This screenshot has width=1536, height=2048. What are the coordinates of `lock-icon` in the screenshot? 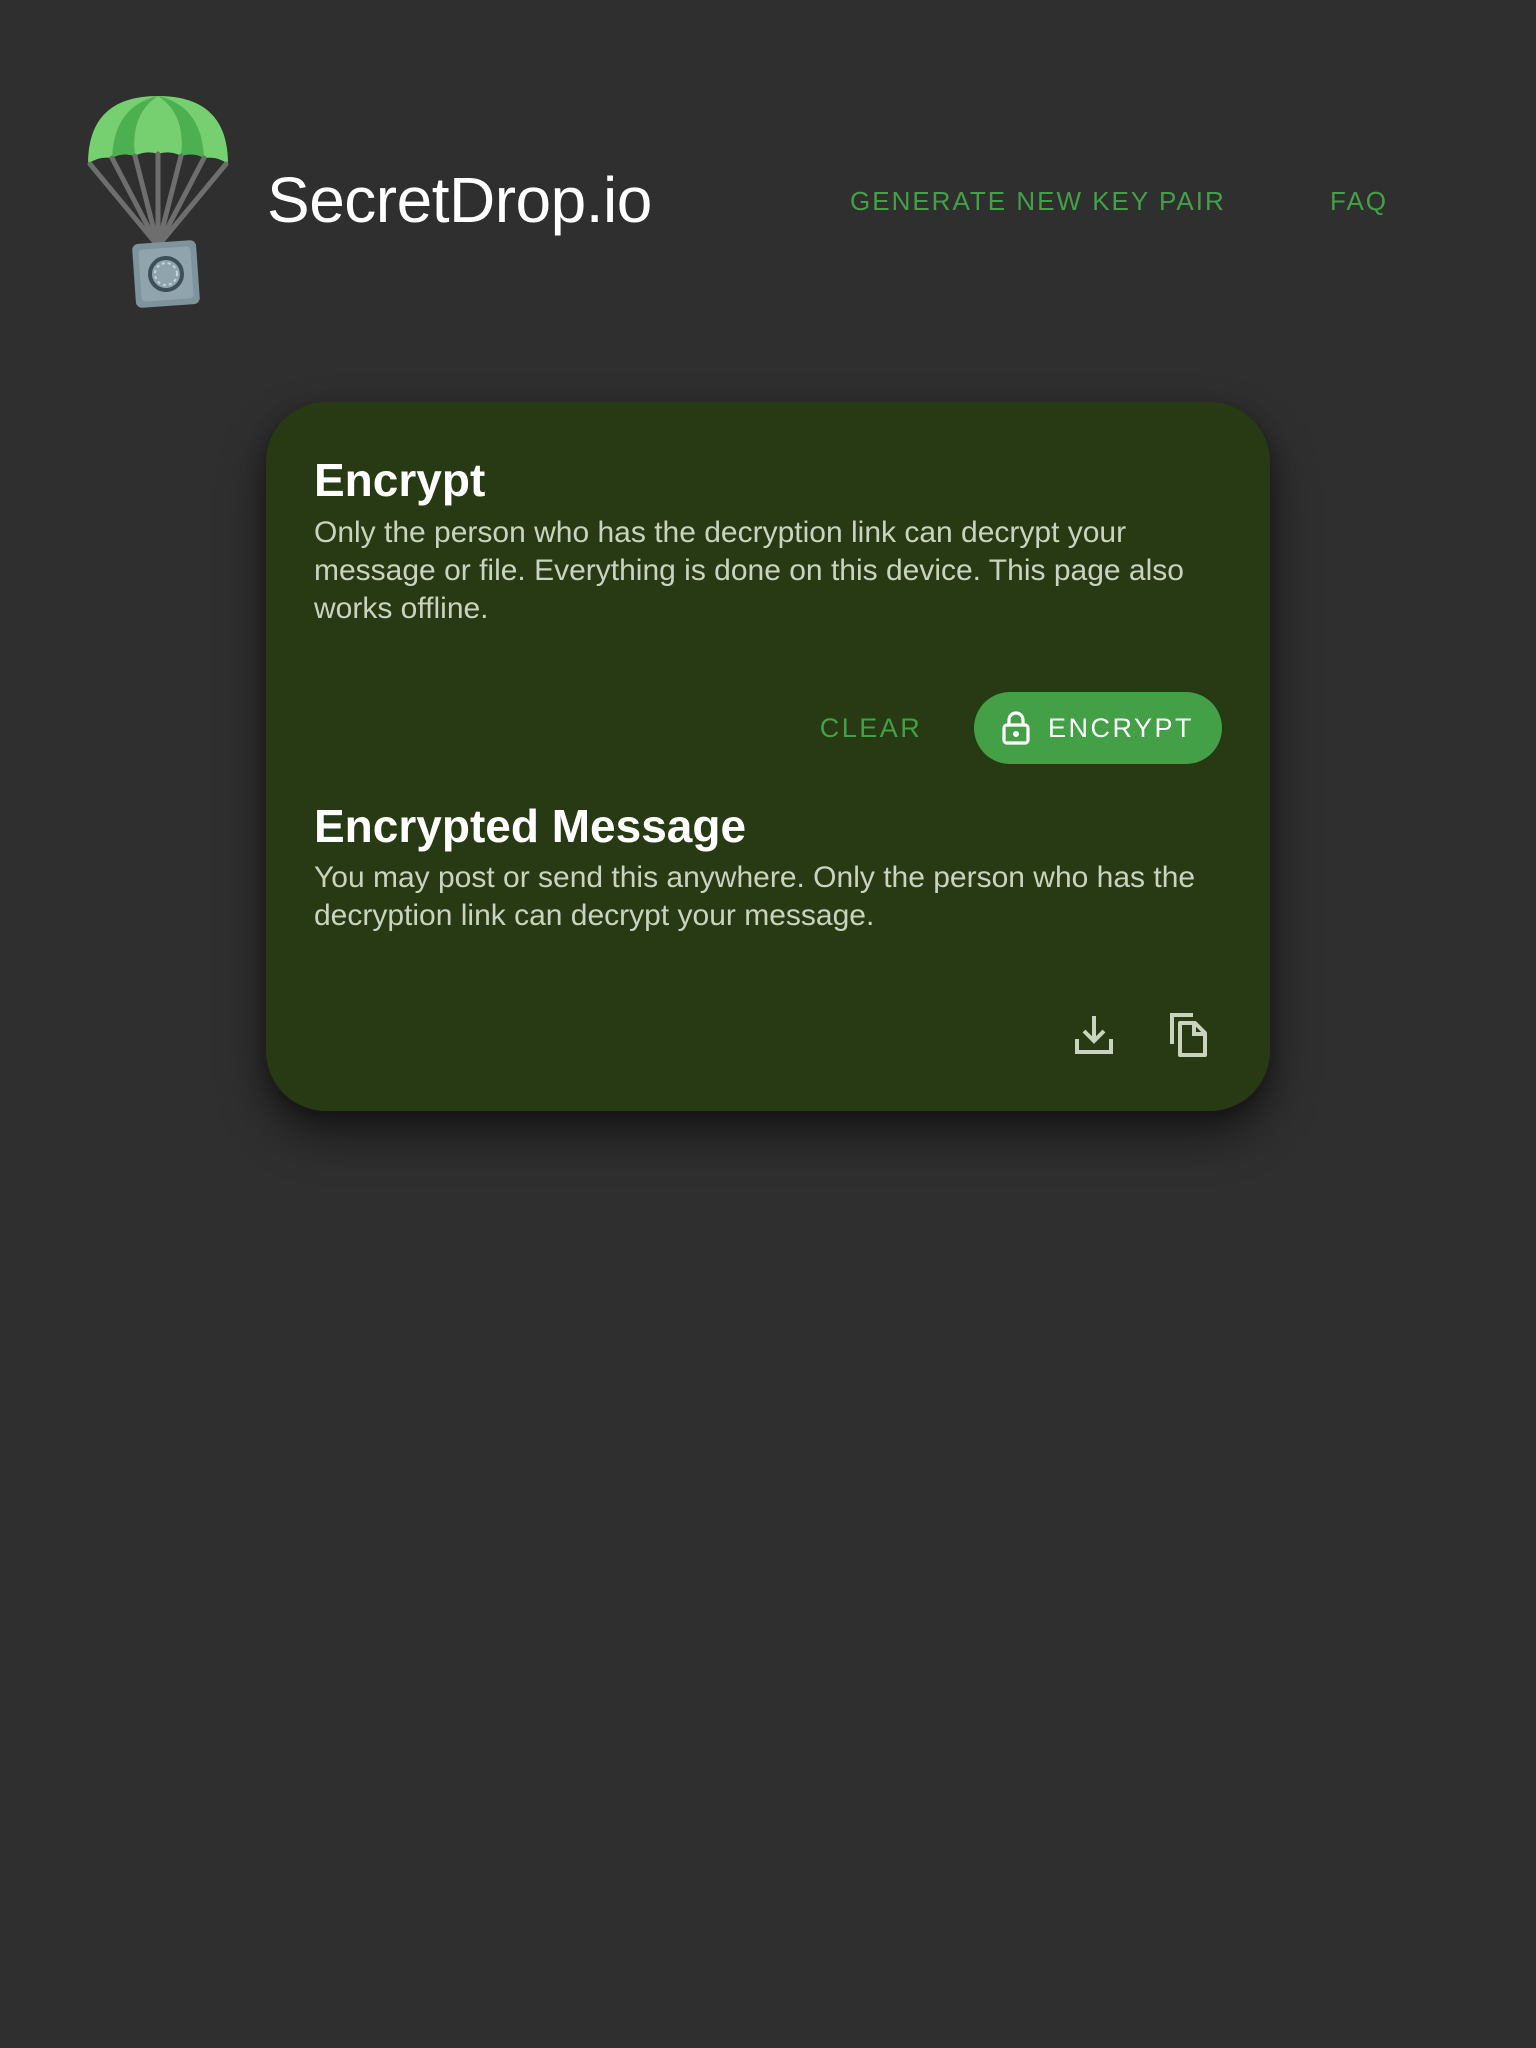 It's located at (1016, 728).